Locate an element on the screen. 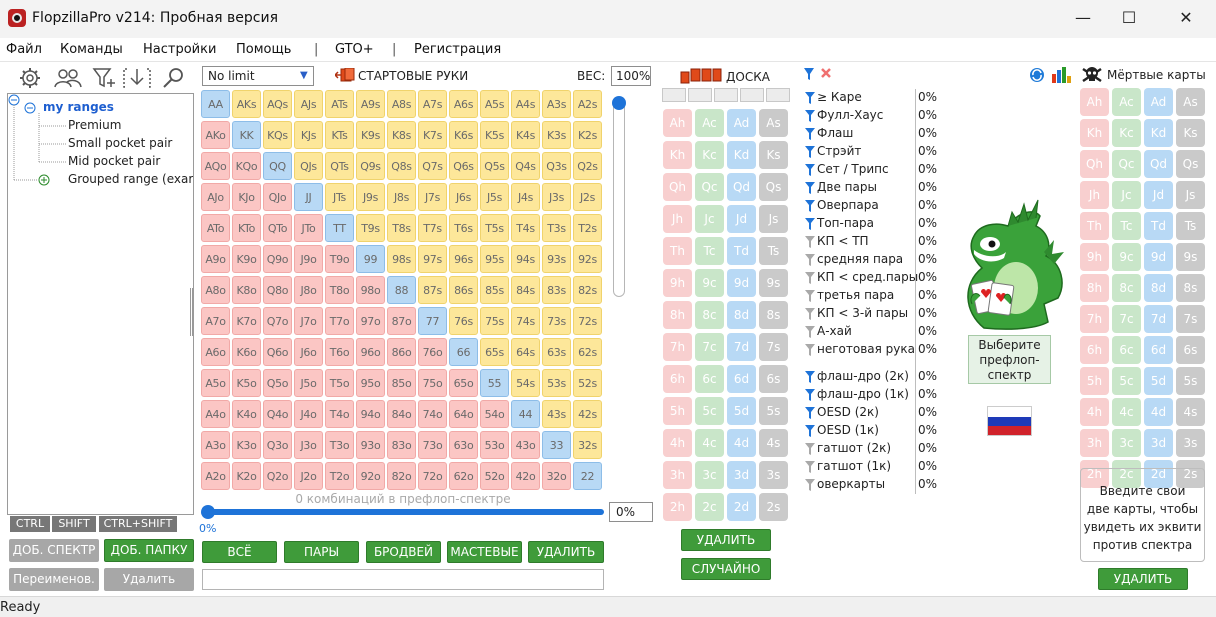  dead-card-6h: 6h is located at coordinates (1094, 350).